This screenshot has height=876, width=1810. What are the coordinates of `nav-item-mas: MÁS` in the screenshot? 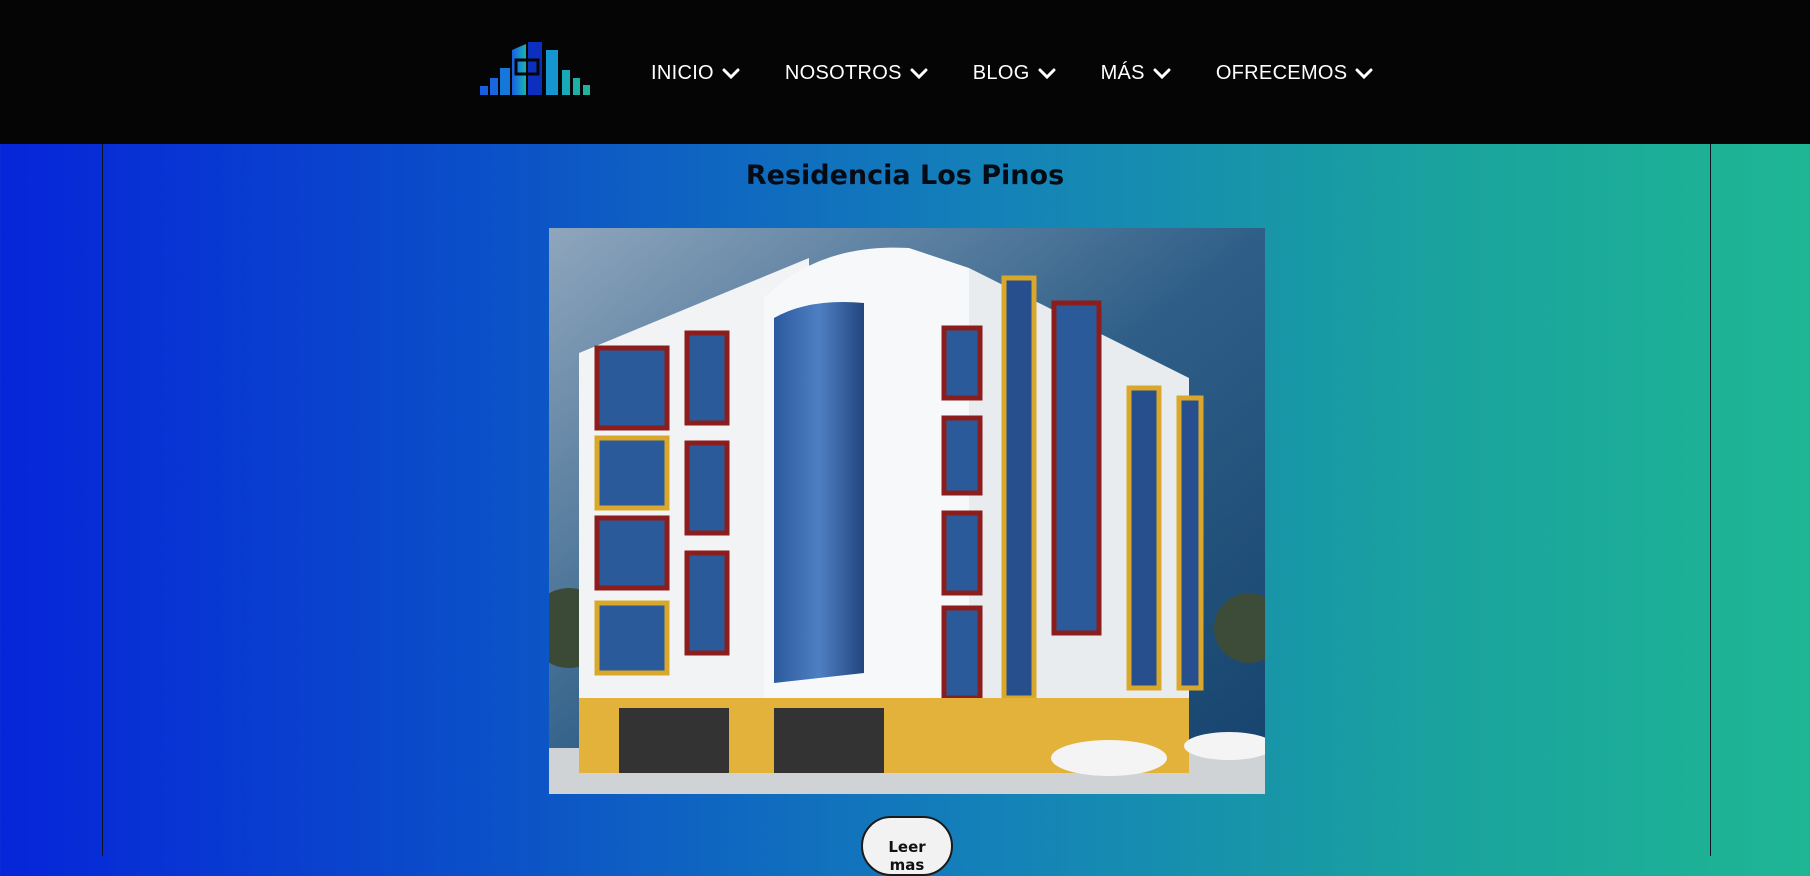 It's located at (1136, 73).